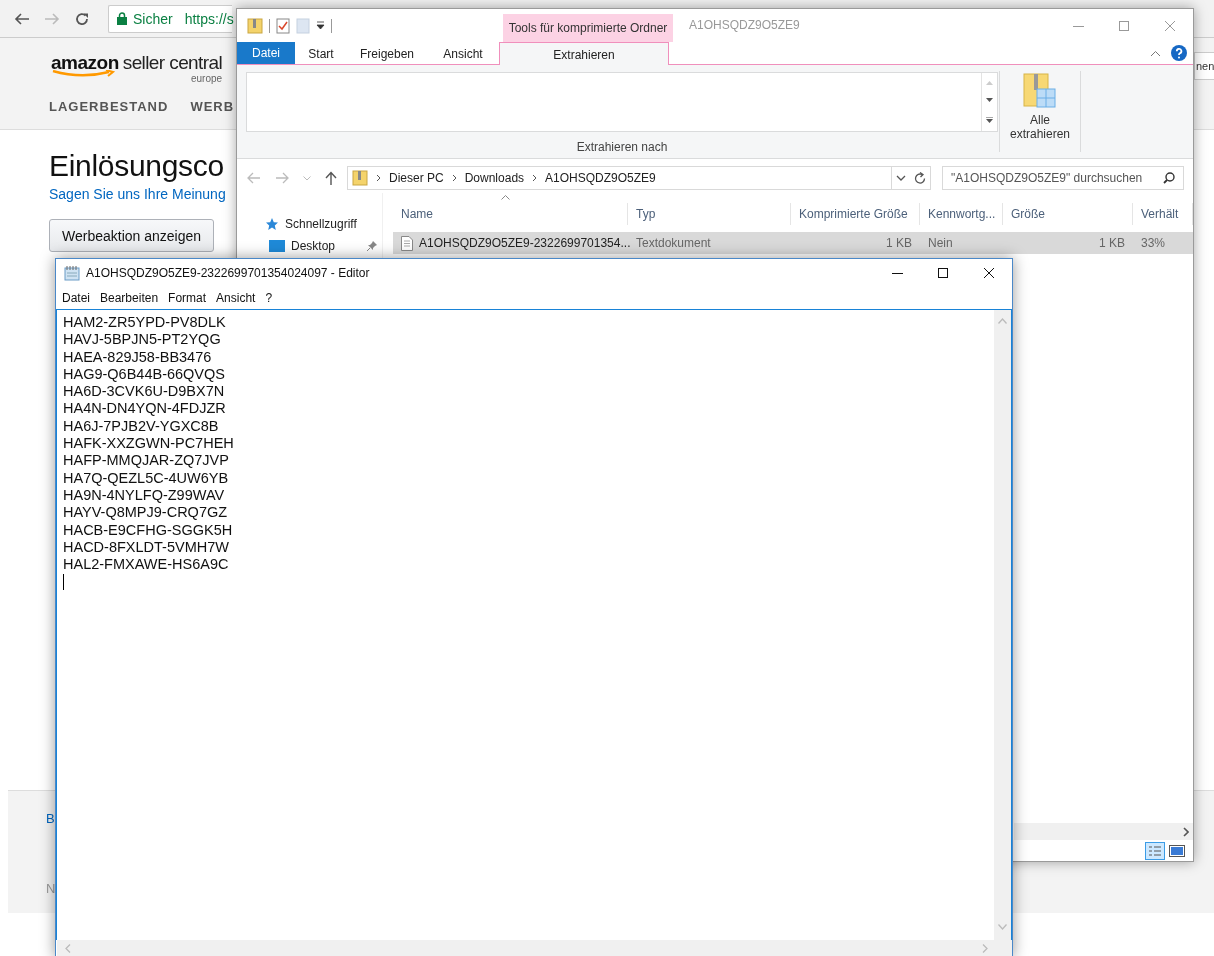  What do you see at coordinates (144, 392) in the screenshot?
I see `text-line: HA6D-3CVK6U-D9BX7N` at bounding box center [144, 392].